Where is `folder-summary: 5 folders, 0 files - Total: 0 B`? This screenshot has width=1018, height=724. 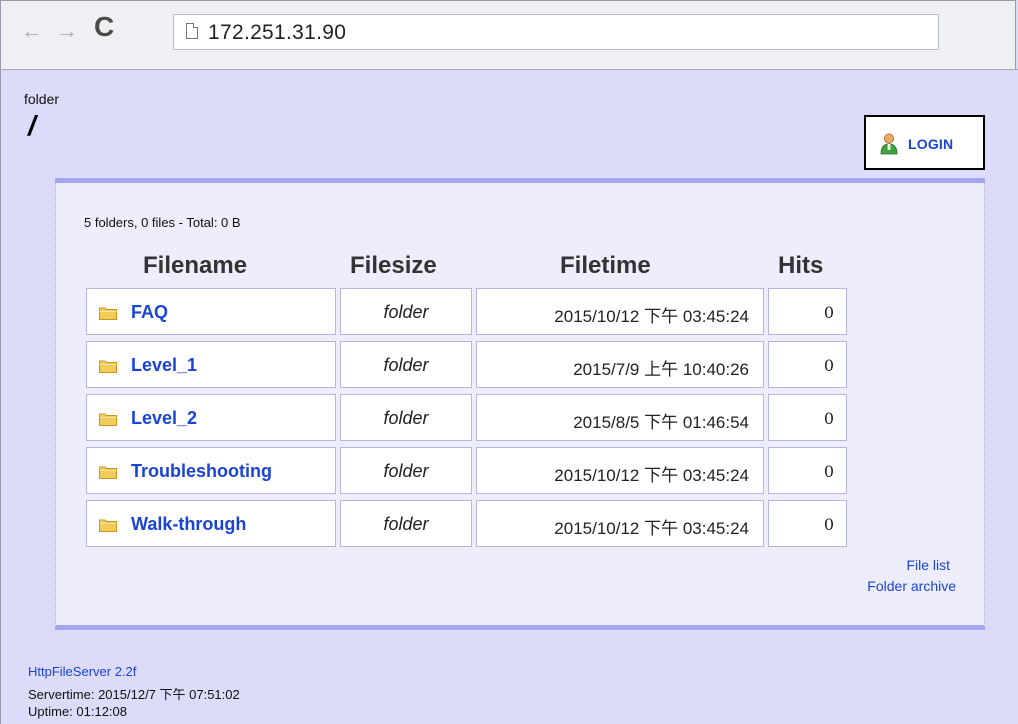
folder-summary: 5 folders, 0 files - Total: 0 B is located at coordinates (162, 222).